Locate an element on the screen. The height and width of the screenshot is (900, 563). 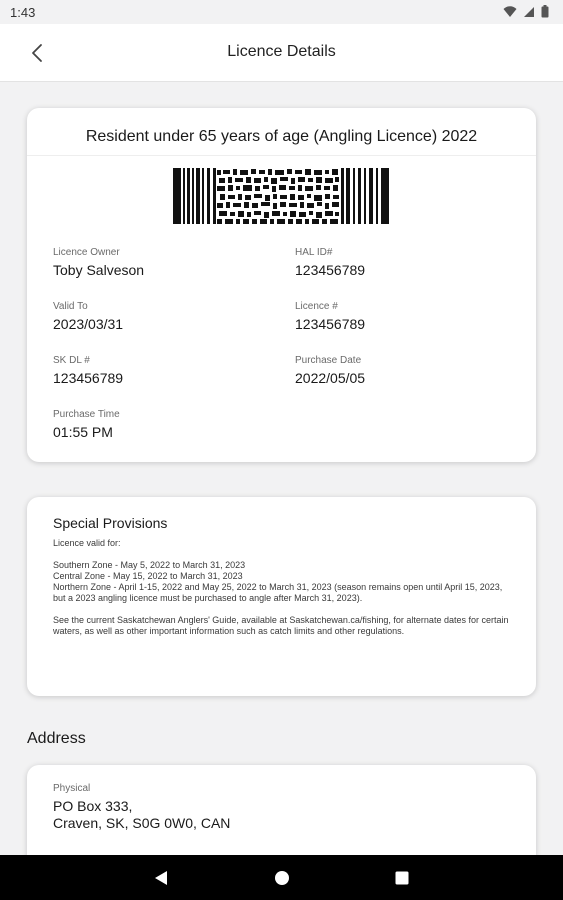
hal-id-label: HAL ID# is located at coordinates (314, 252).